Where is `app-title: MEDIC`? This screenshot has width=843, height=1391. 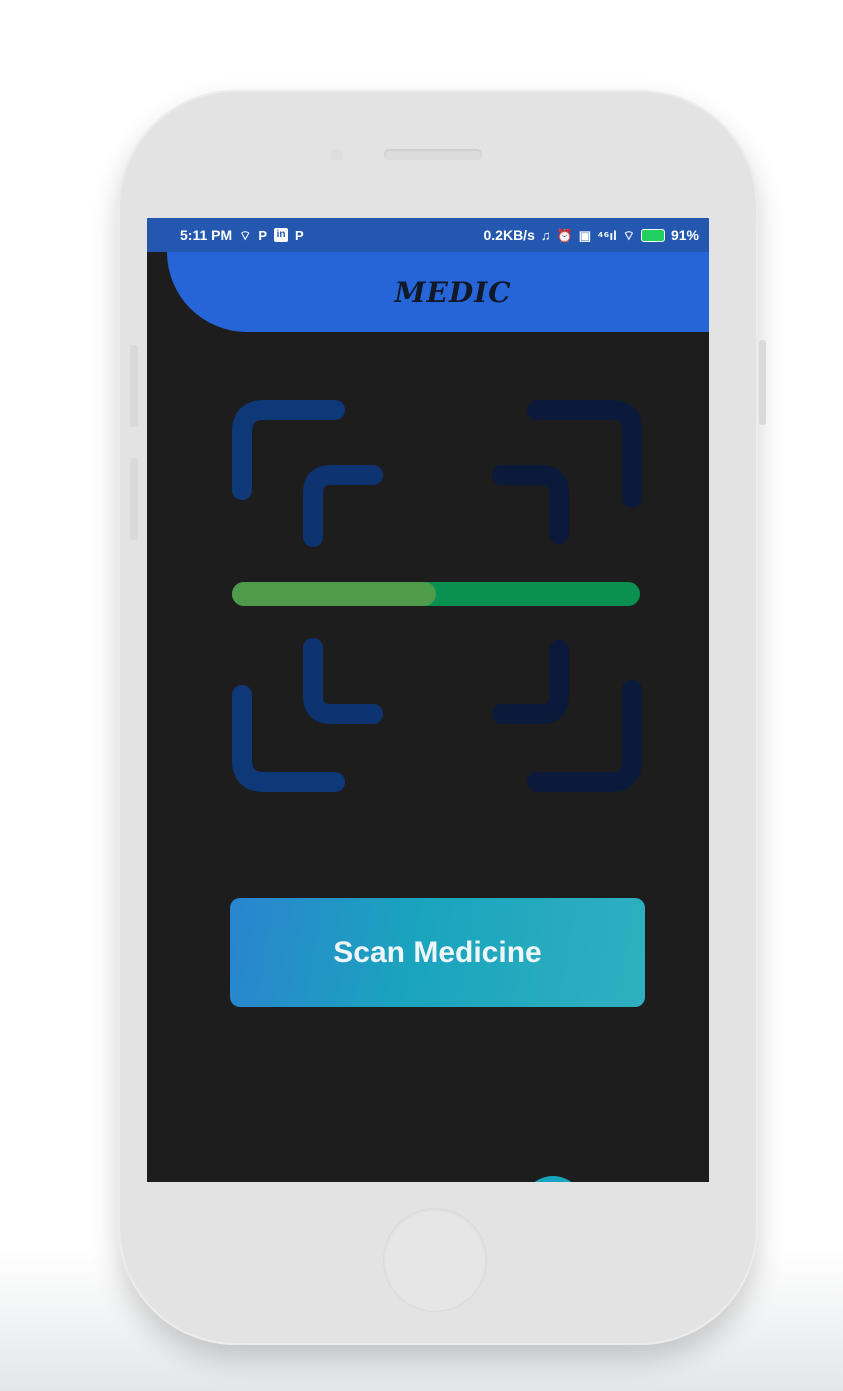
app-title: MEDIC is located at coordinates (453, 292).